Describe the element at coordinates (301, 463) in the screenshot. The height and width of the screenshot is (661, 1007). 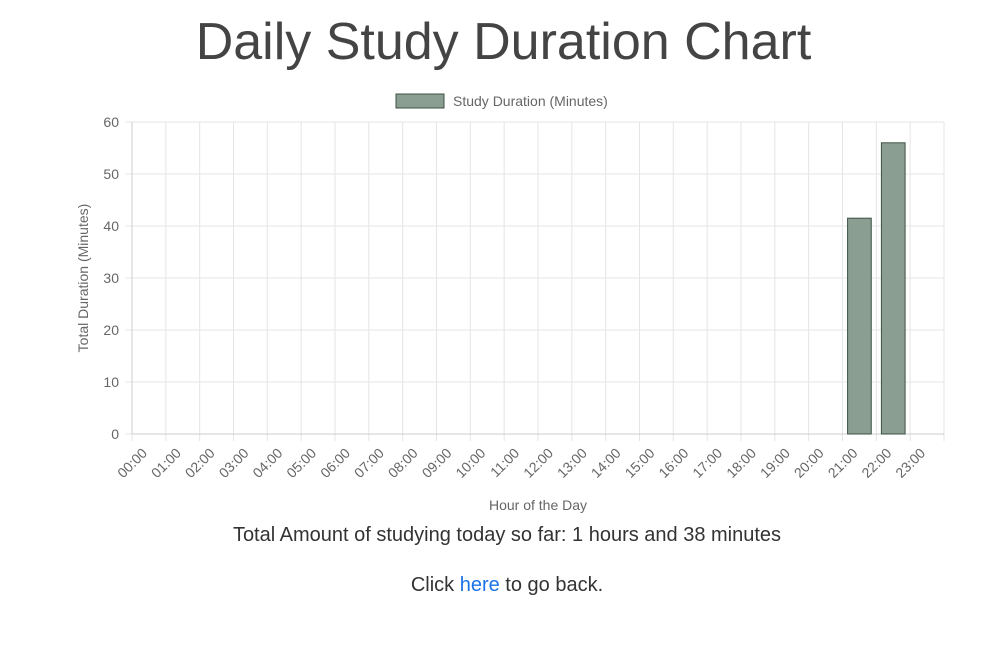
I see `x-tick-label: 05:00` at that location.